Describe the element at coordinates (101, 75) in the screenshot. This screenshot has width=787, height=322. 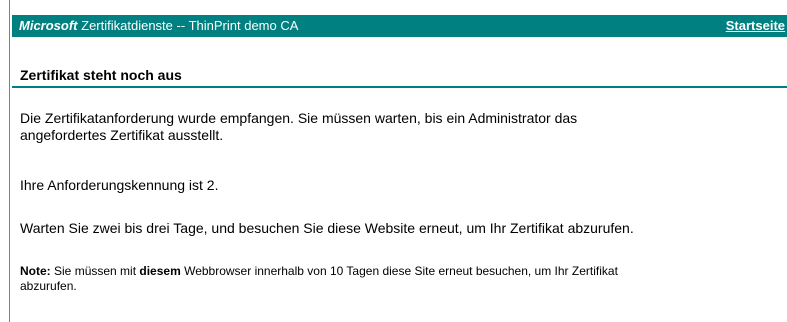
I see `page-title: Zertifikat steht noch aus` at that location.